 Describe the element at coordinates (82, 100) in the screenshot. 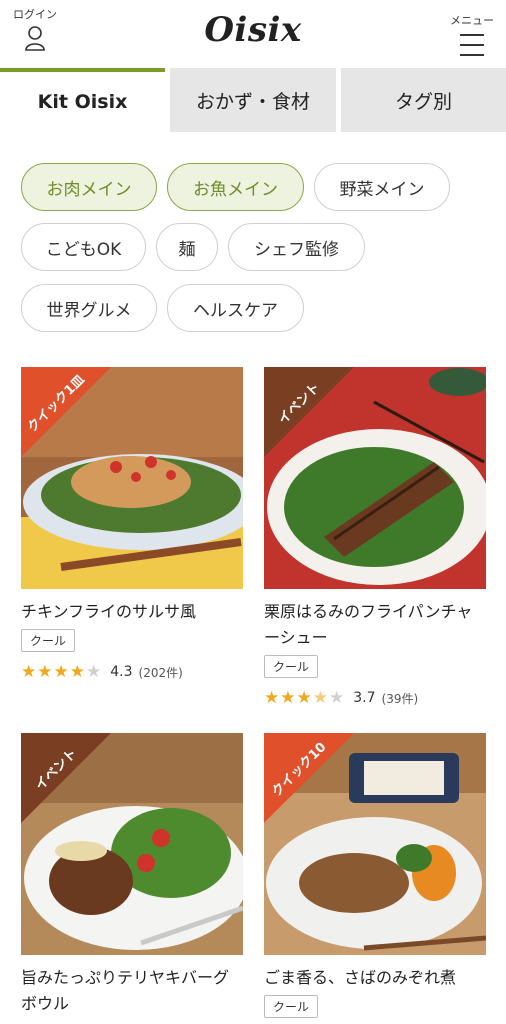

I see `tab-kit-oisix: Kit Oisix` at that location.